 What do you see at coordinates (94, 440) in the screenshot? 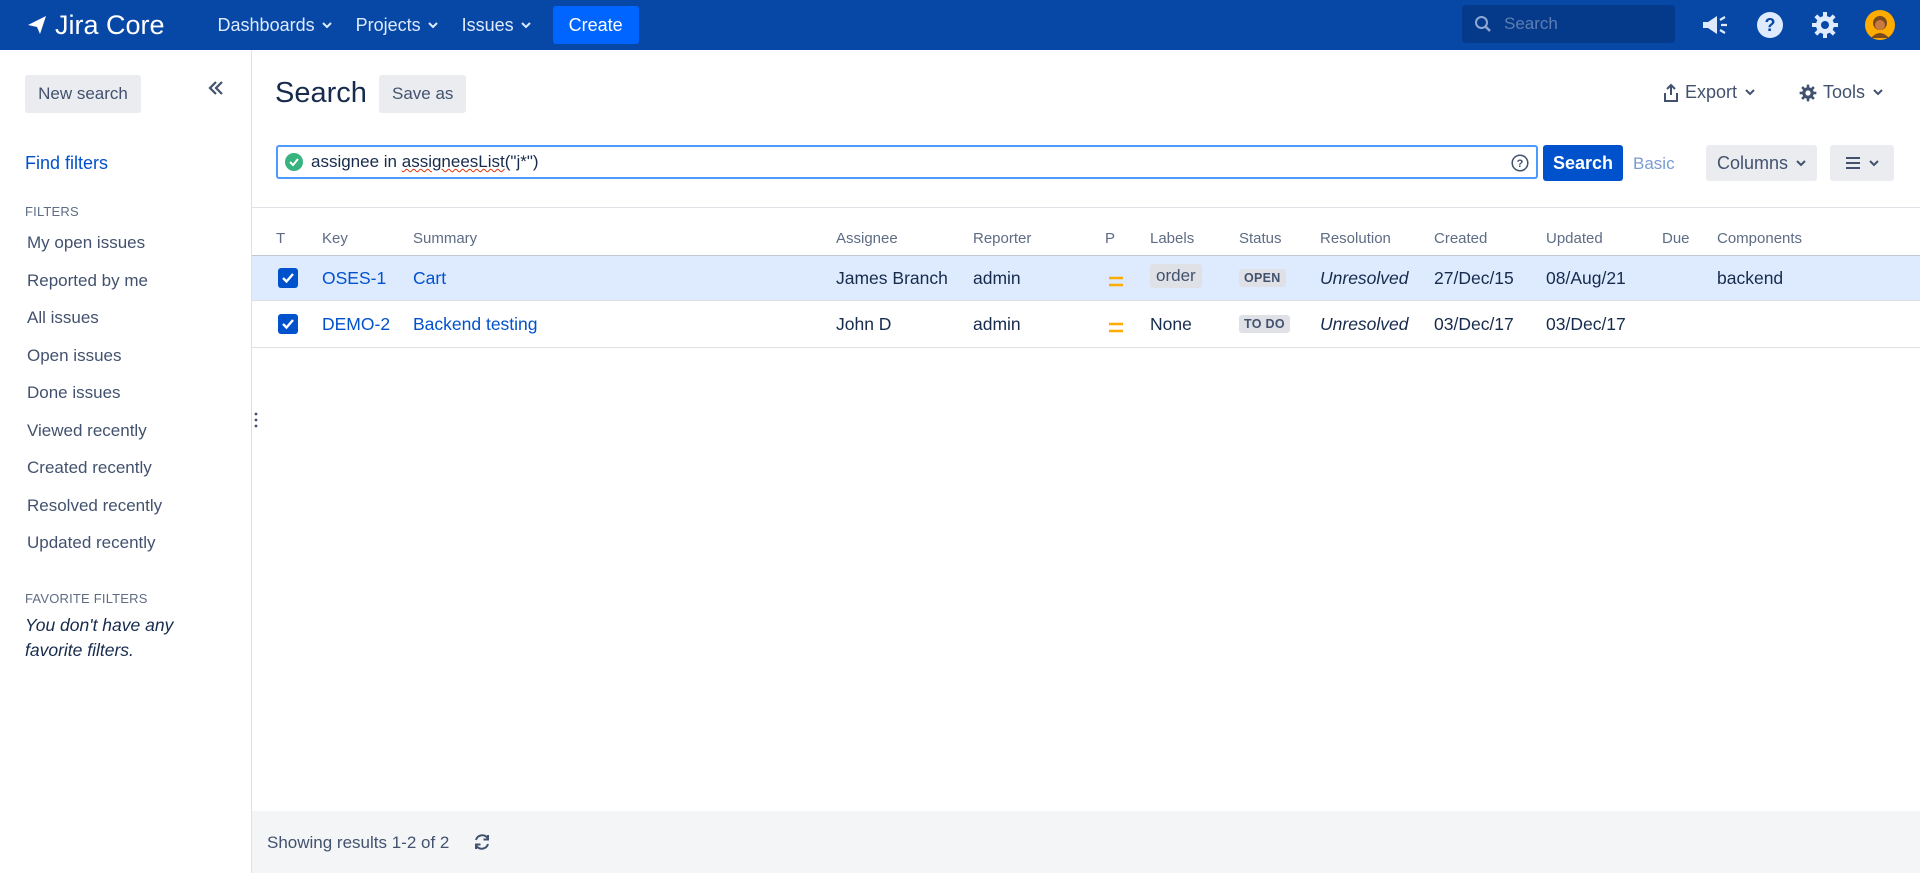
I see `filter-viewed-recently: Viewed recently` at bounding box center [94, 440].